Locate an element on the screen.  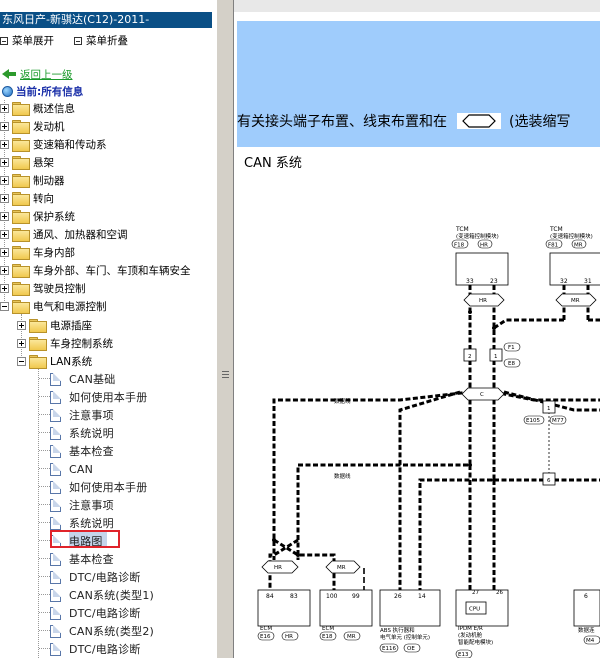
tree-folder-item: 悬架 is located at coordinates (27, 162).